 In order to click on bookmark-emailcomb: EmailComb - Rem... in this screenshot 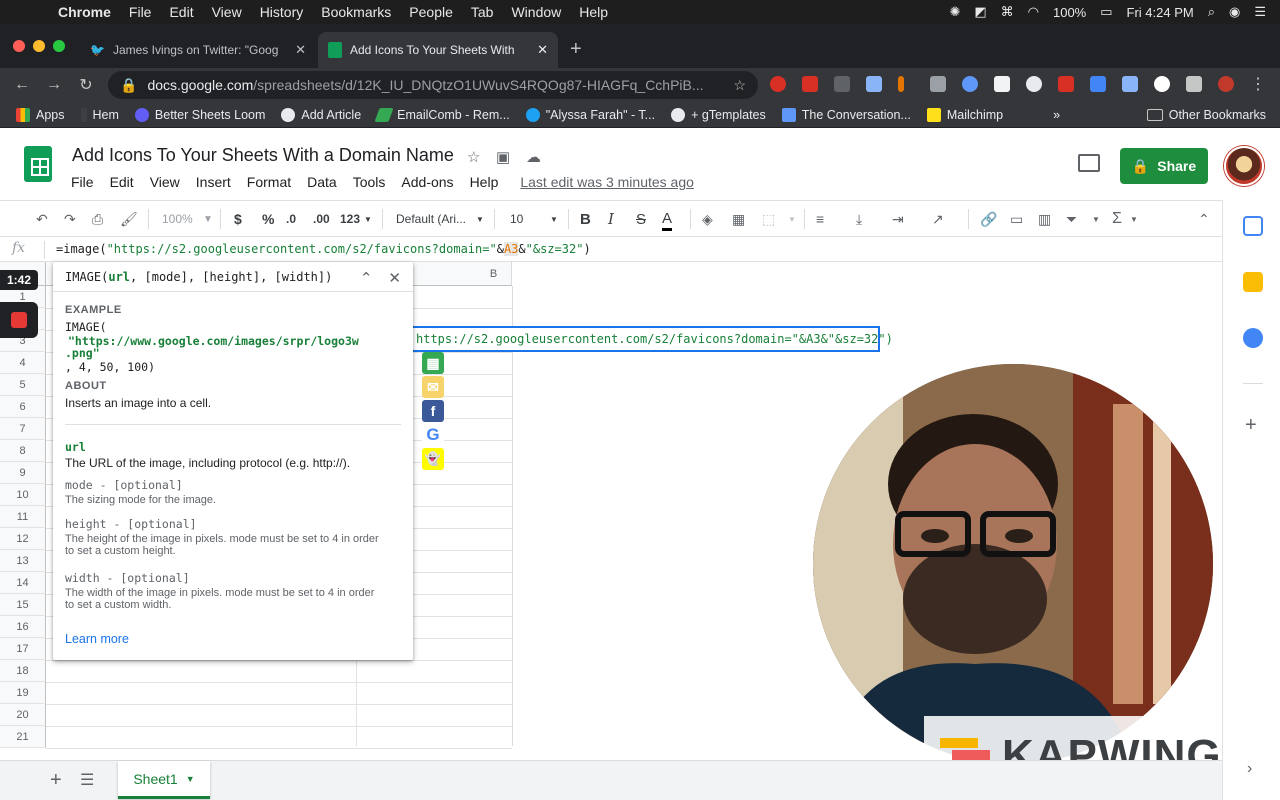, I will do `click(442, 114)`.